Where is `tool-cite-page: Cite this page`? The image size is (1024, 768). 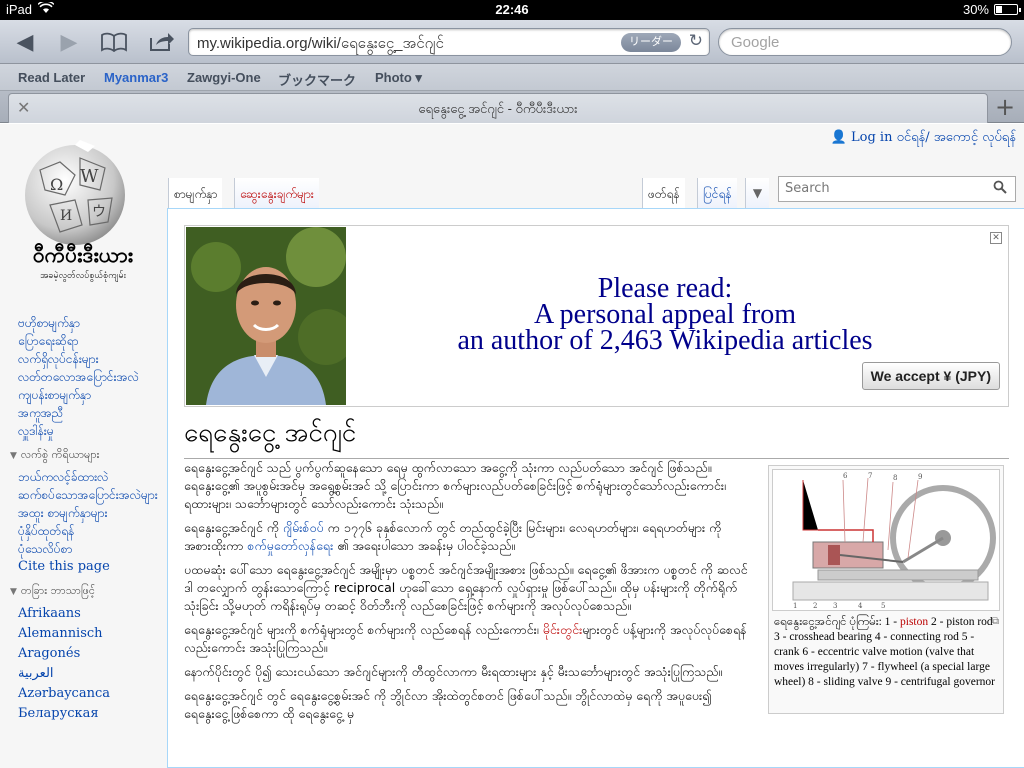 tool-cite-page: Cite this page is located at coordinates (91, 567).